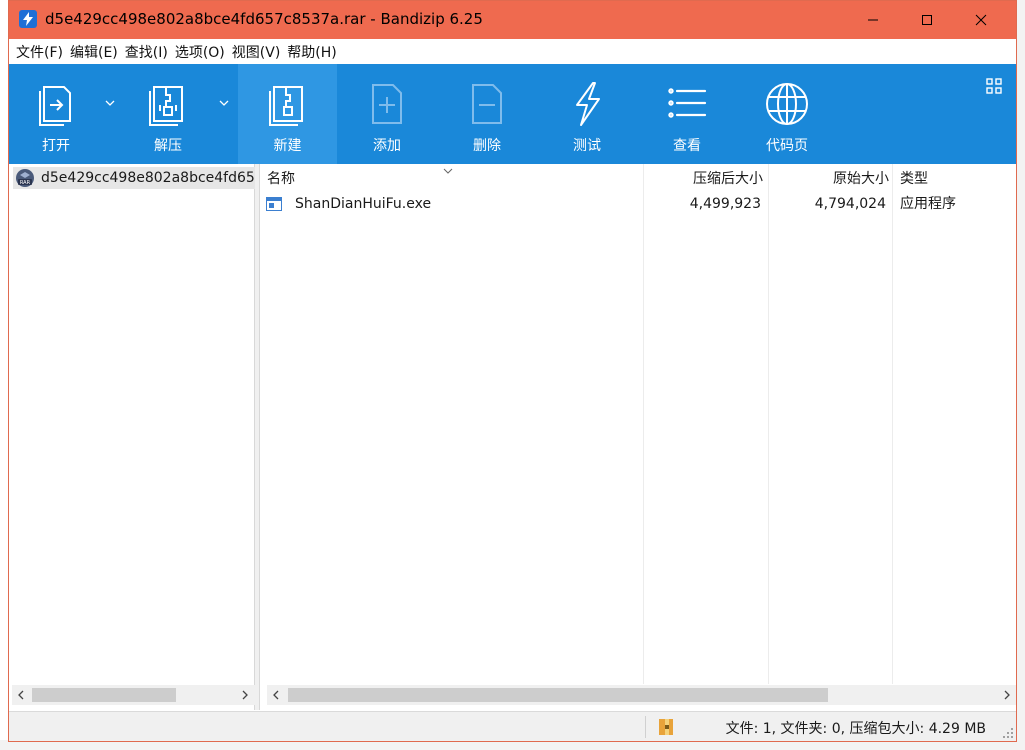 The width and height of the screenshot is (1025, 750). Describe the element at coordinates (645, 727) in the screenshot. I see `status-divider` at that location.